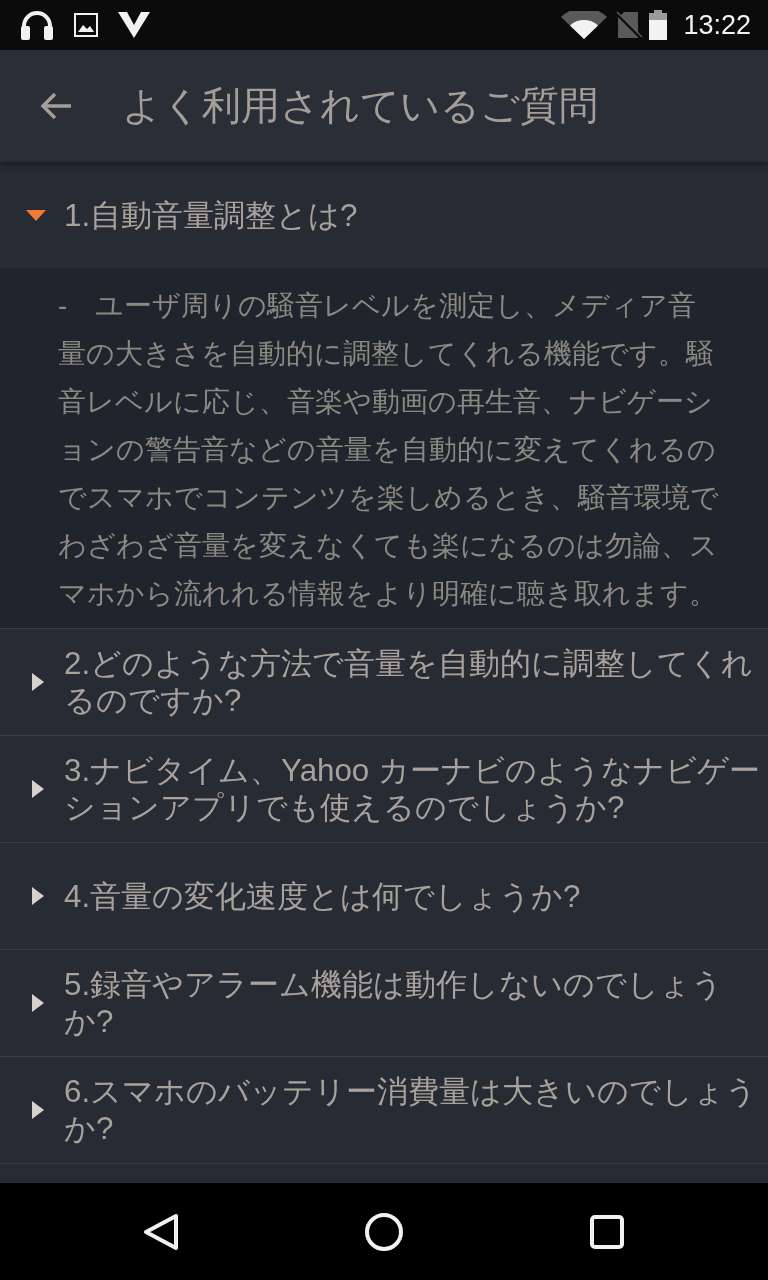  I want to click on back-arrow-icon, so click(56, 106).